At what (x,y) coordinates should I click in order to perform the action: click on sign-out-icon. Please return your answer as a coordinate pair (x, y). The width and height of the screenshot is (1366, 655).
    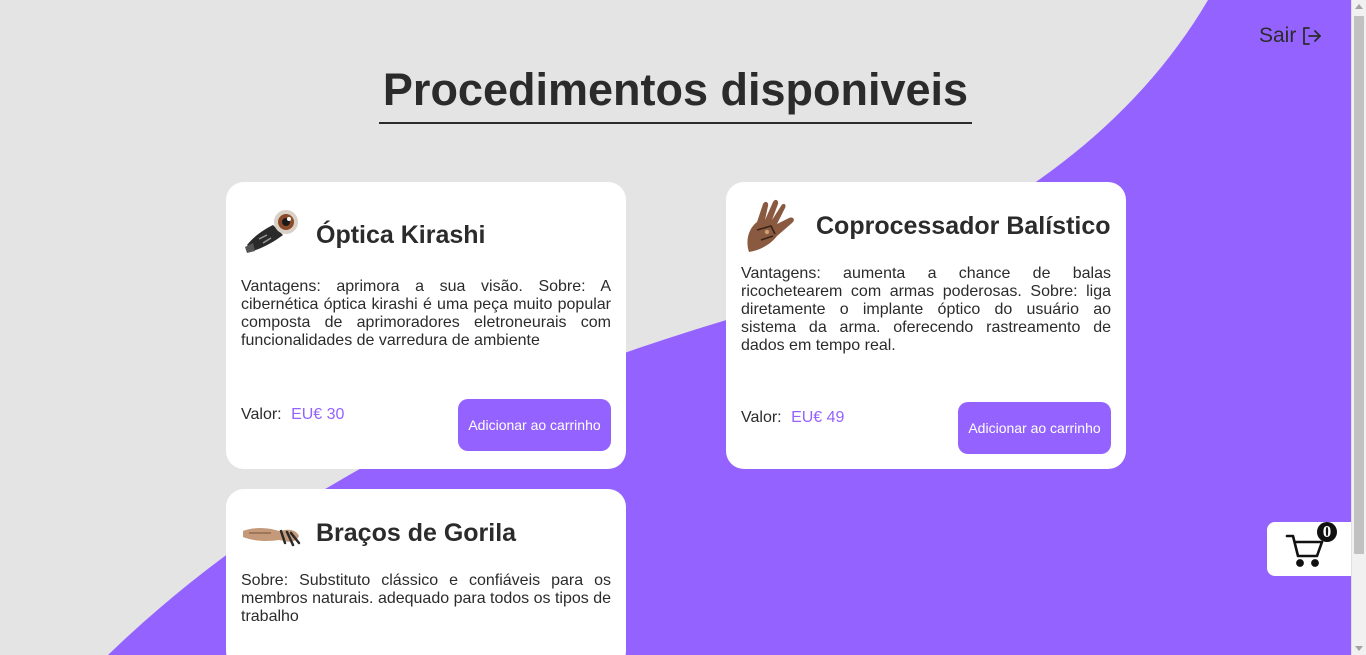
    Looking at the image, I should click on (1312, 36).